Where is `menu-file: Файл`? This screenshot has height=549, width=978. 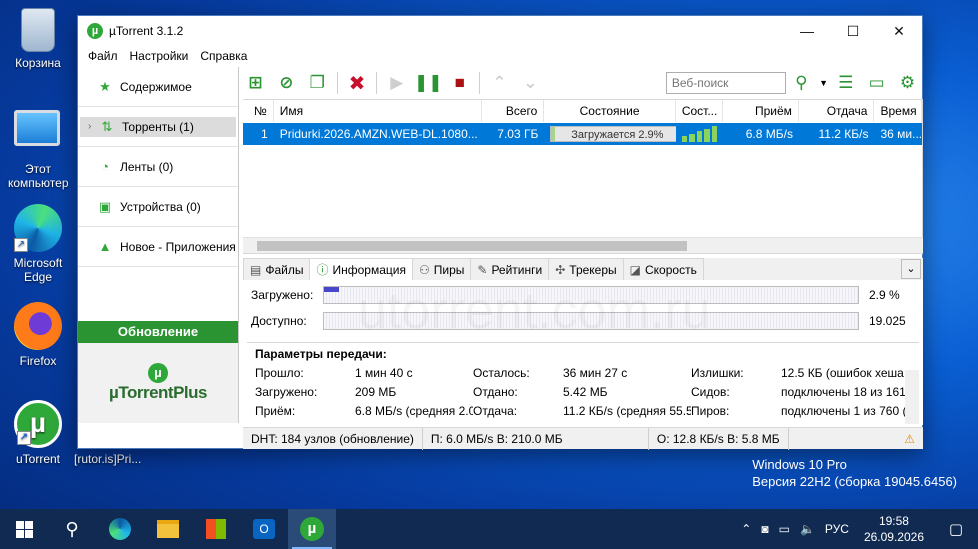
menu-file: Файл is located at coordinates (103, 56).